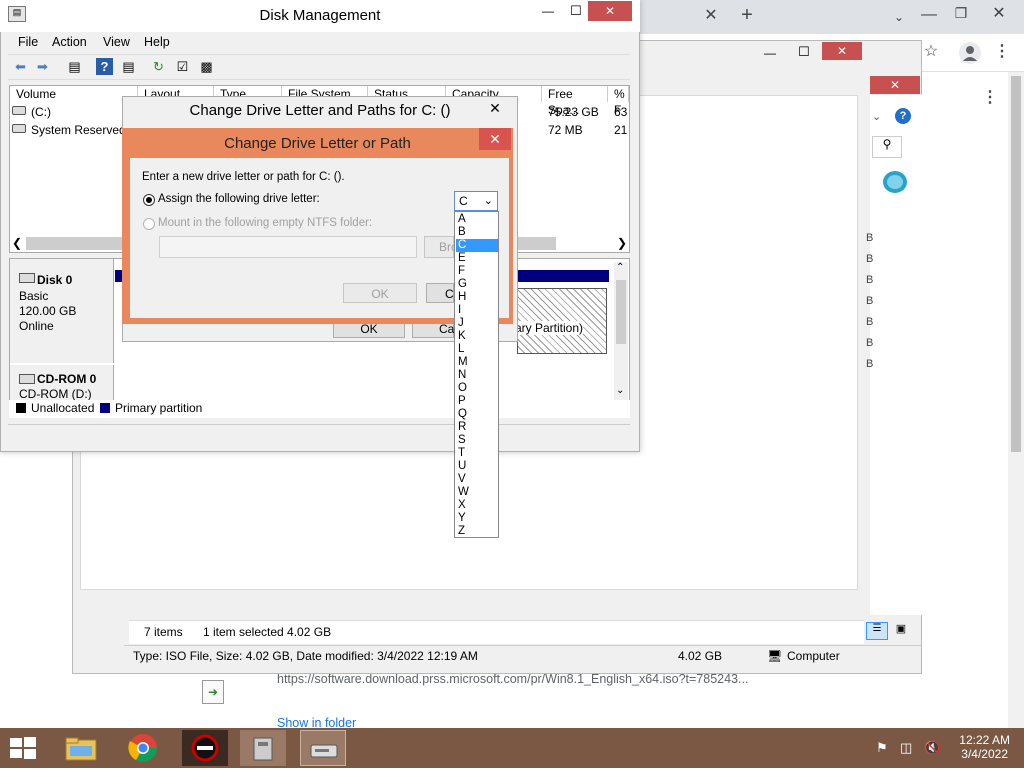  Describe the element at coordinates (149, 224) in the screenshot. I see `mount-folder-radio` at that location.